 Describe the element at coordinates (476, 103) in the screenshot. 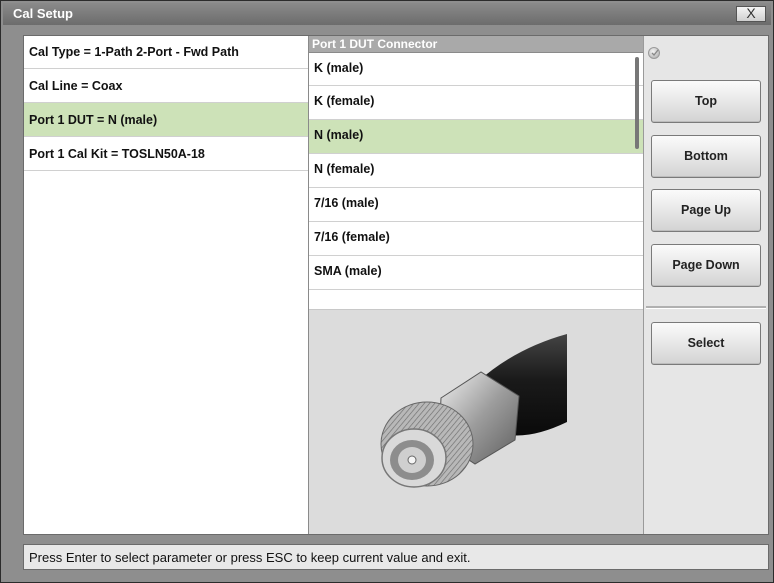

I see `list-item: K (female)` at that location.